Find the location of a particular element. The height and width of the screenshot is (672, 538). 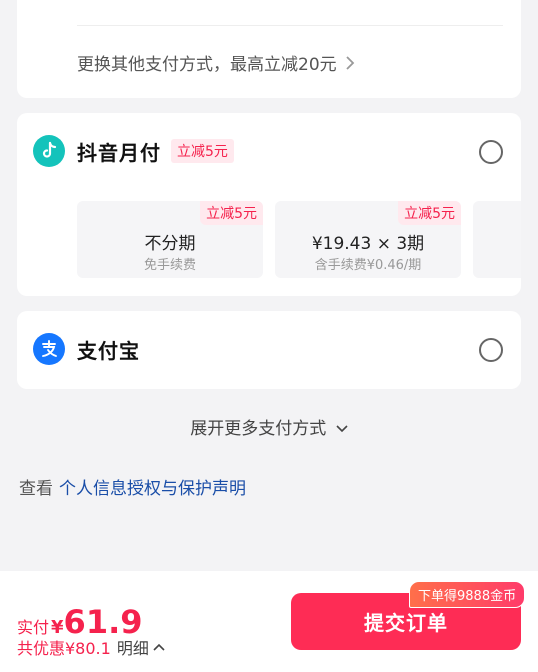

privacy-statement: 查看 个人信息授权与保护声明 is located at coordinates (132, 486).